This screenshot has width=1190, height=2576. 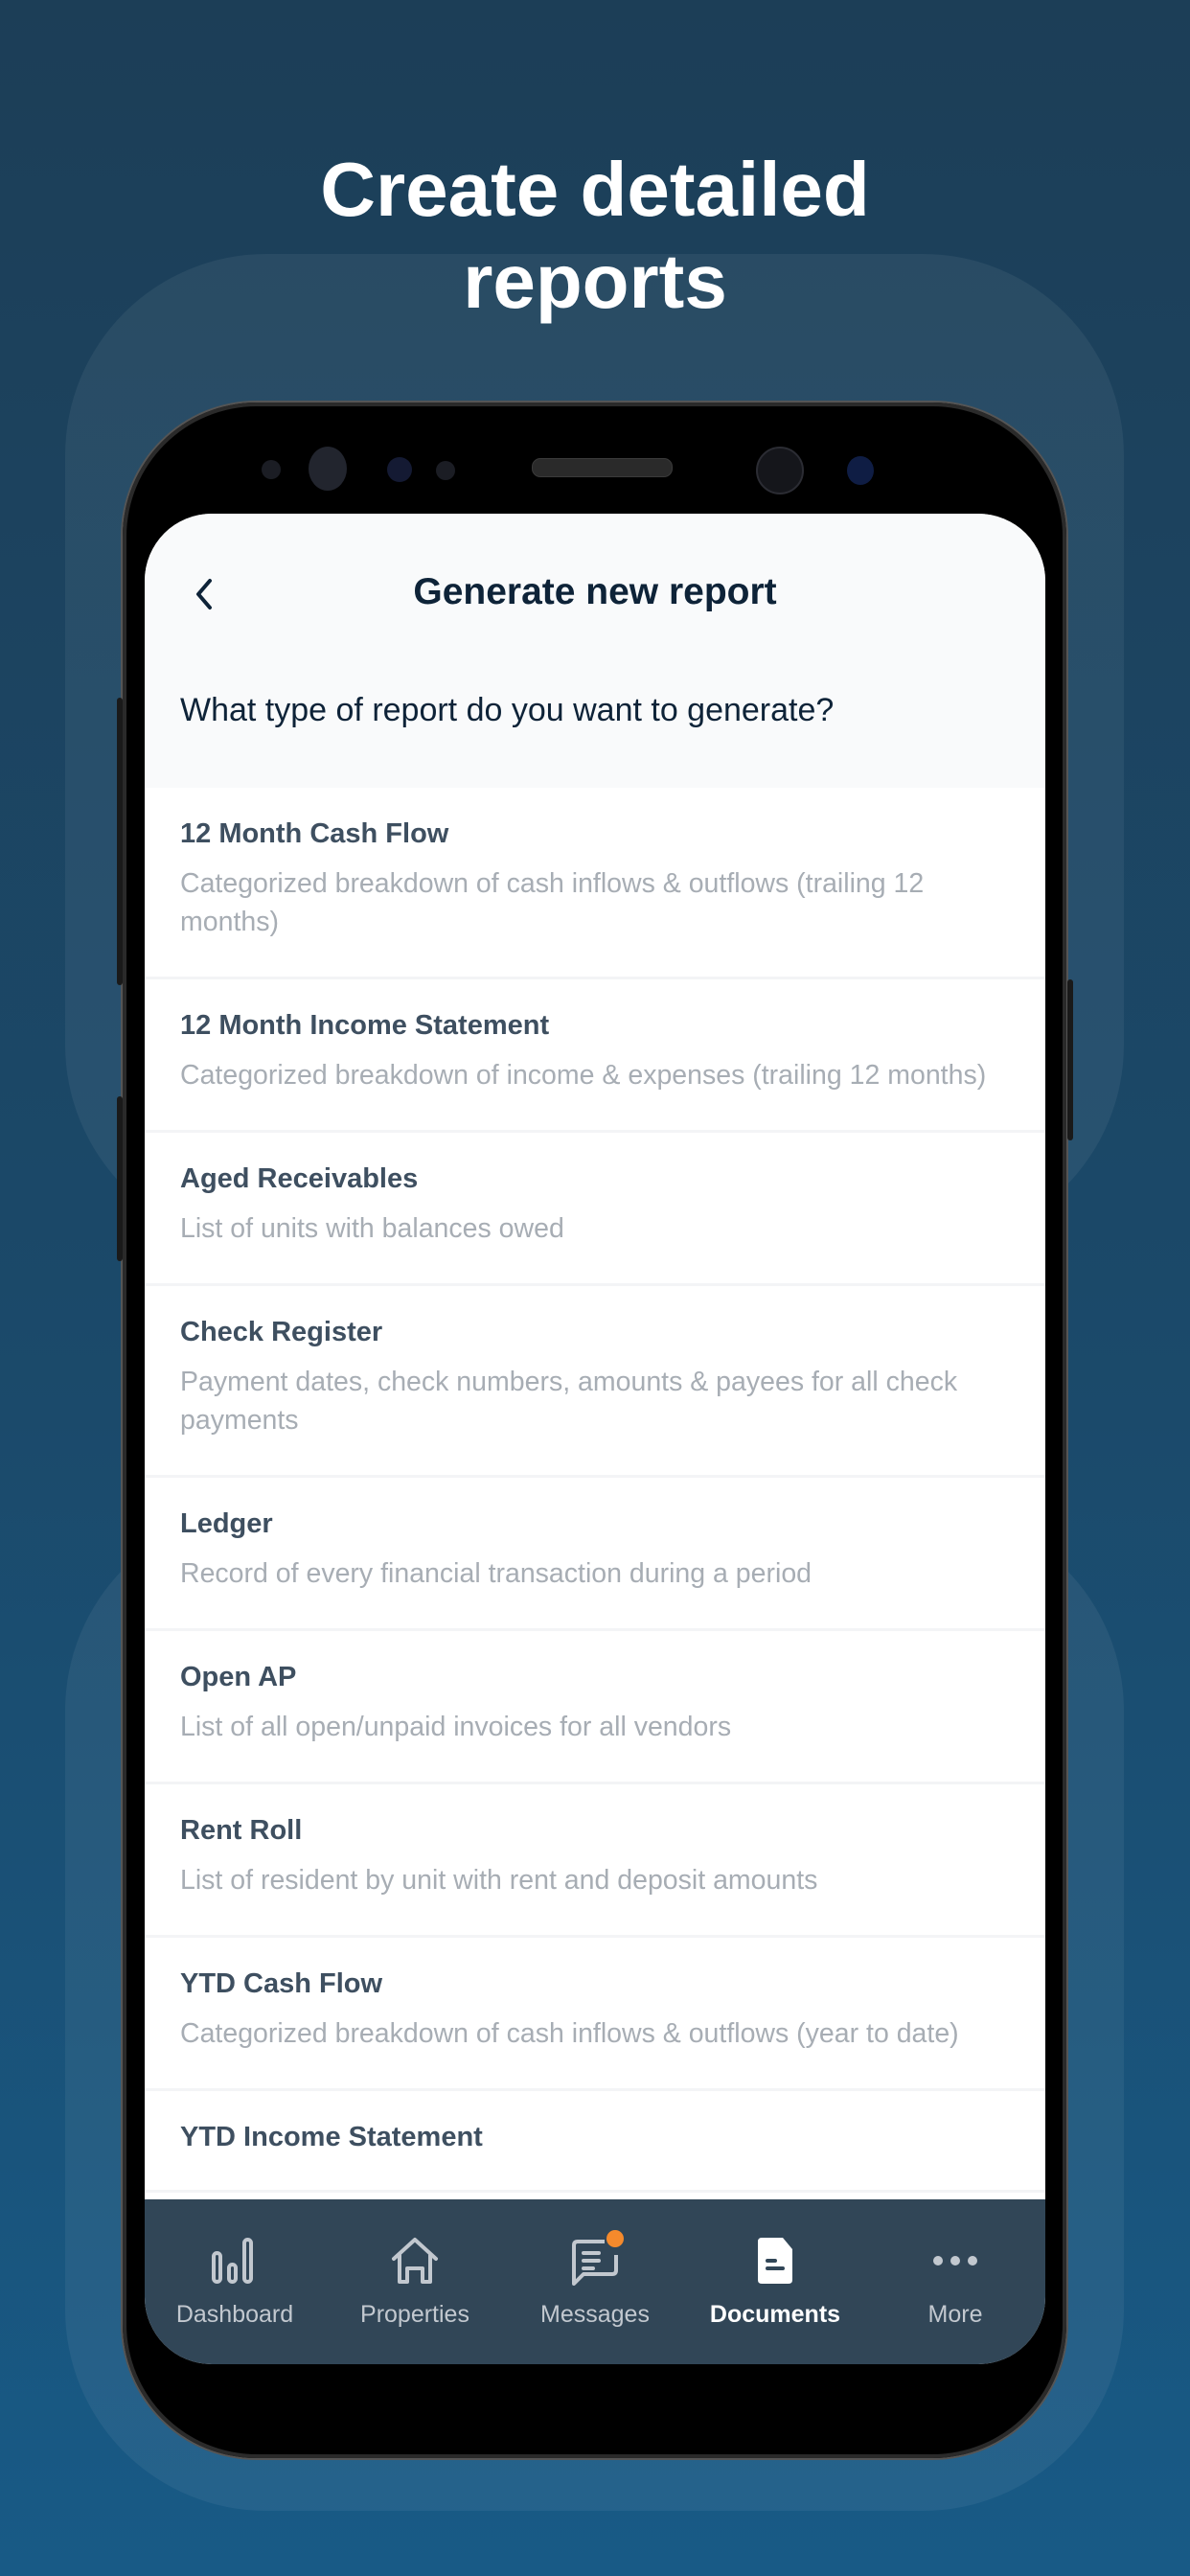 What do you see at coordinates (372, 1228) in the screenshot?
I see `report-description: List of units with balances owed` at bounding box center [372, 1228].